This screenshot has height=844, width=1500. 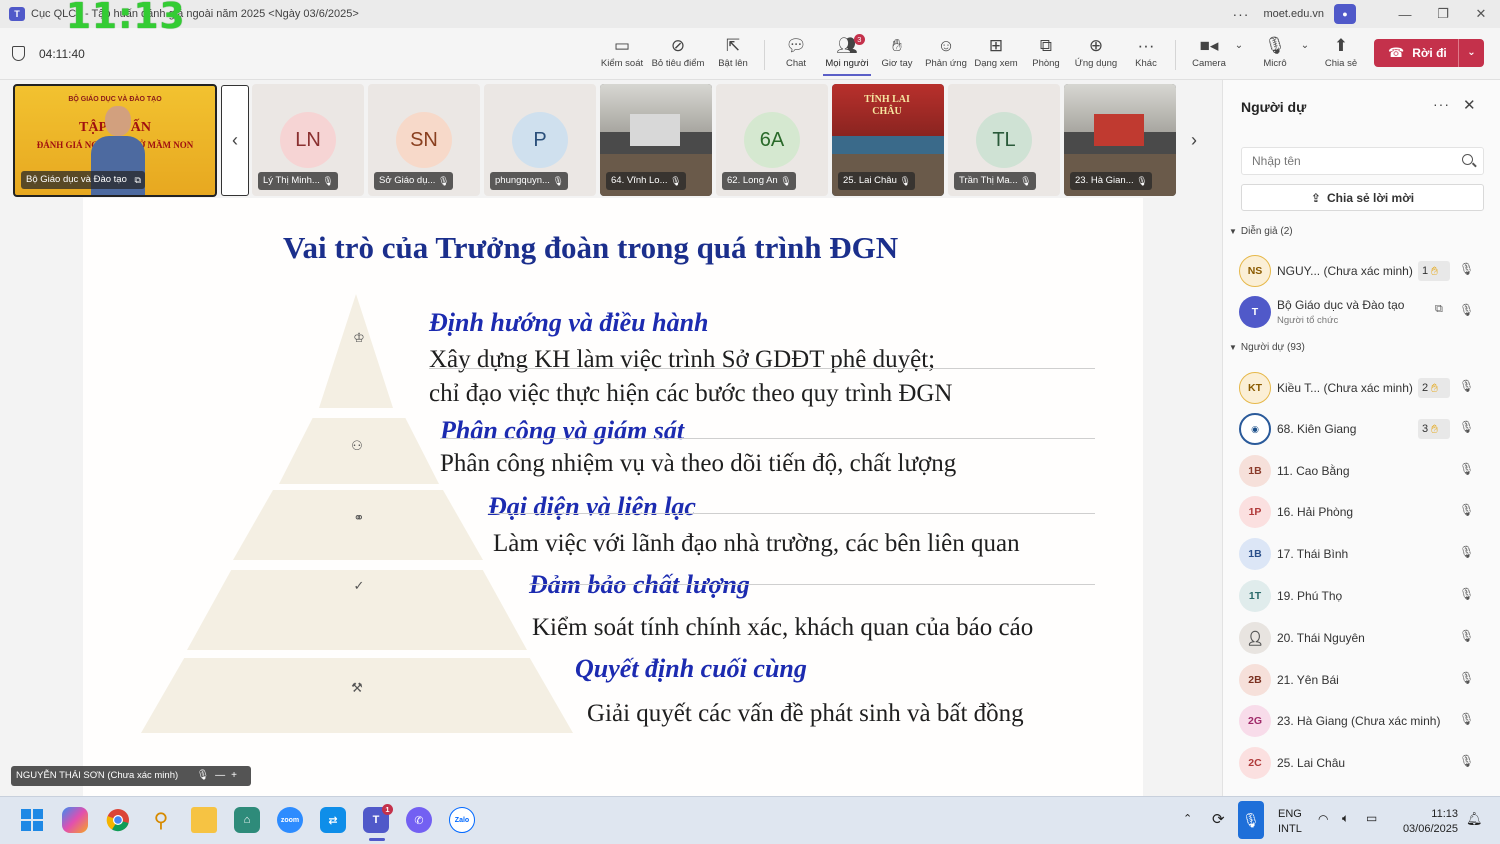 I want to click on copilot-icon, so click(x=75, y=820).